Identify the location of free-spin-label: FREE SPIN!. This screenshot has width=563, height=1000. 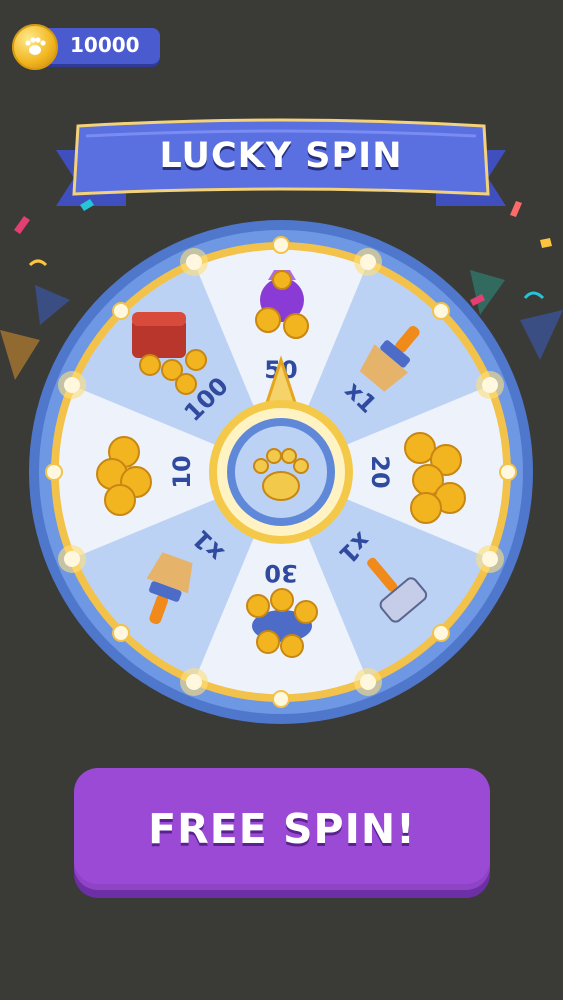
(282, 829).